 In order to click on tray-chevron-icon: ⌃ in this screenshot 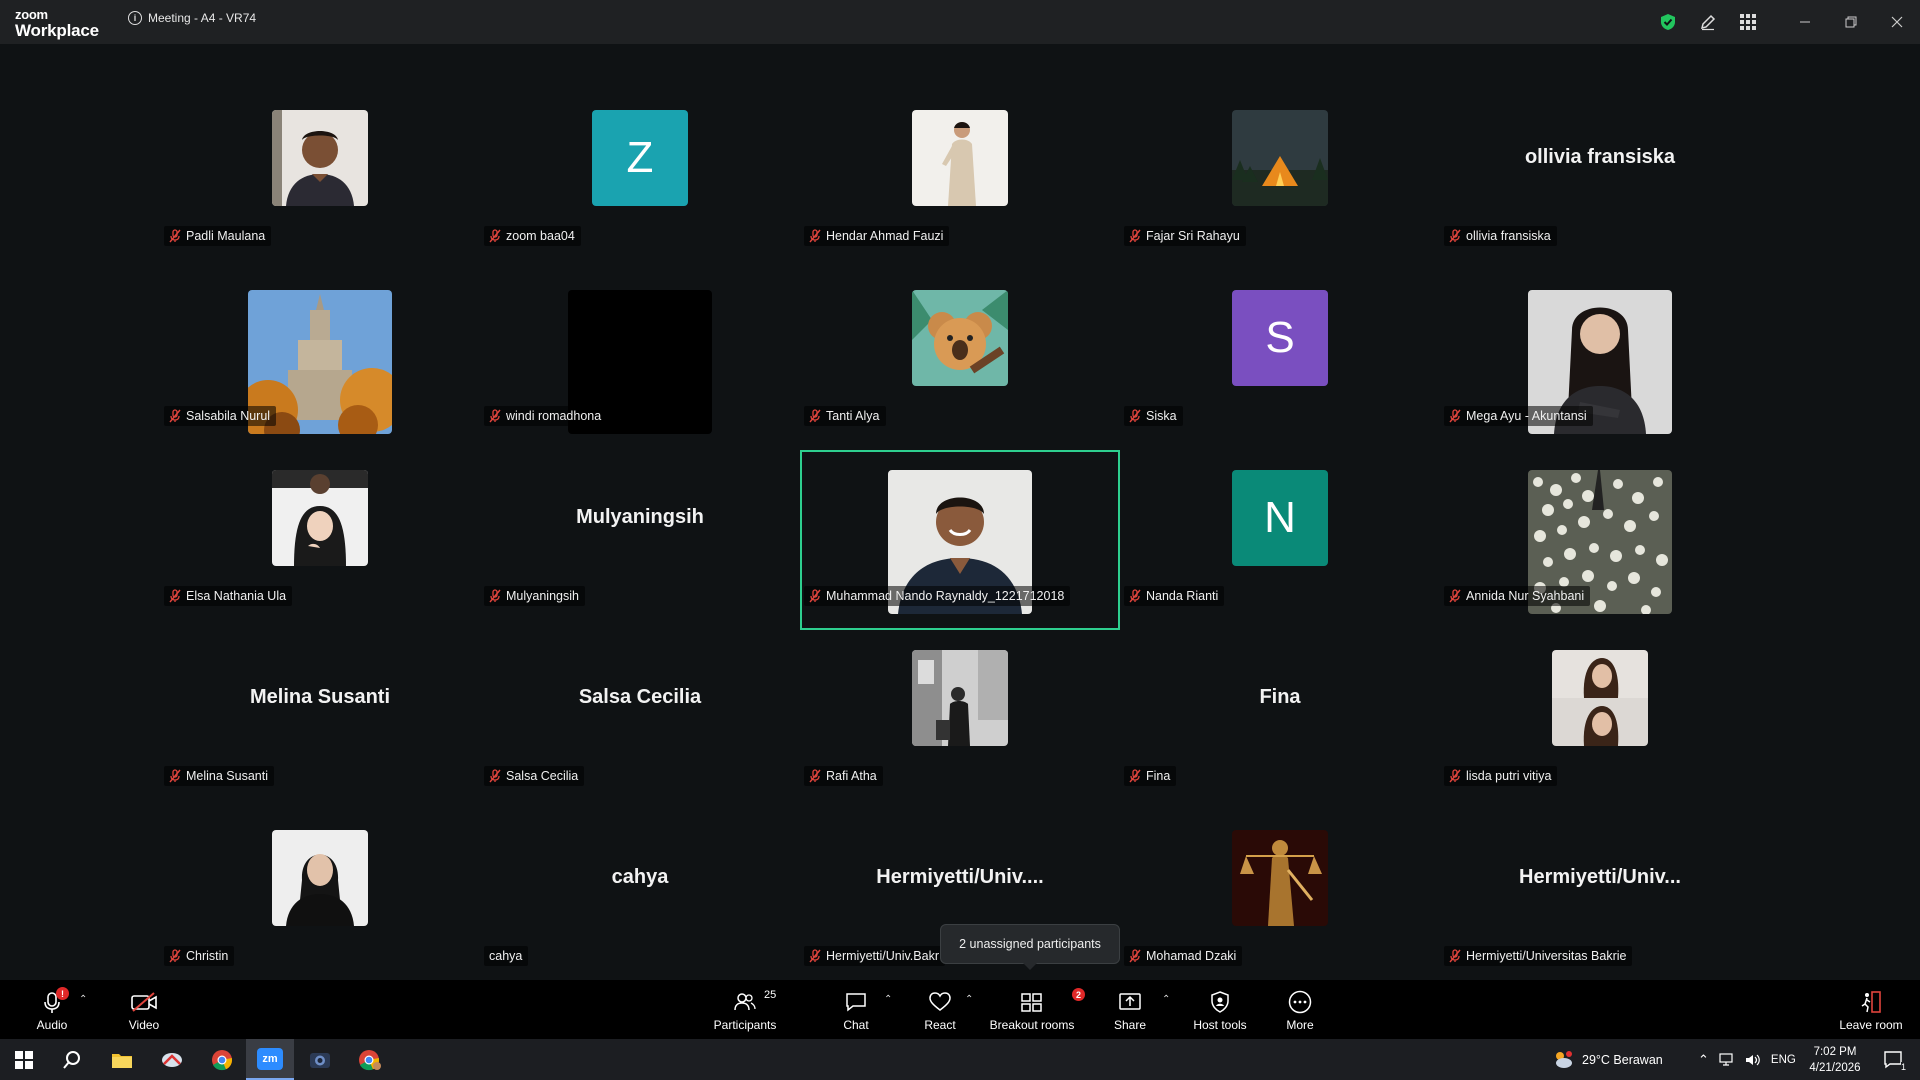, I will do `click(1703, 1060)`.